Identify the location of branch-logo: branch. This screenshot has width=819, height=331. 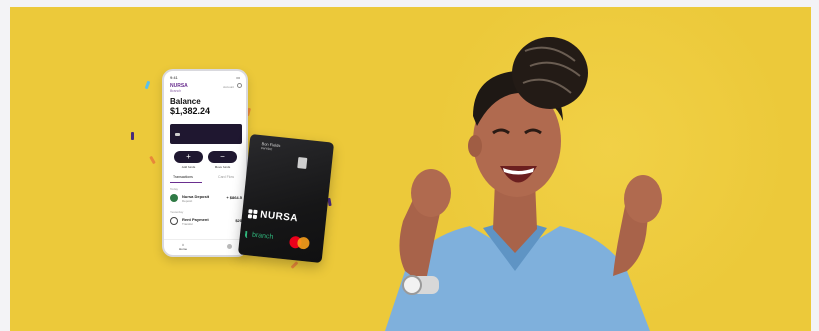
(259, 235).